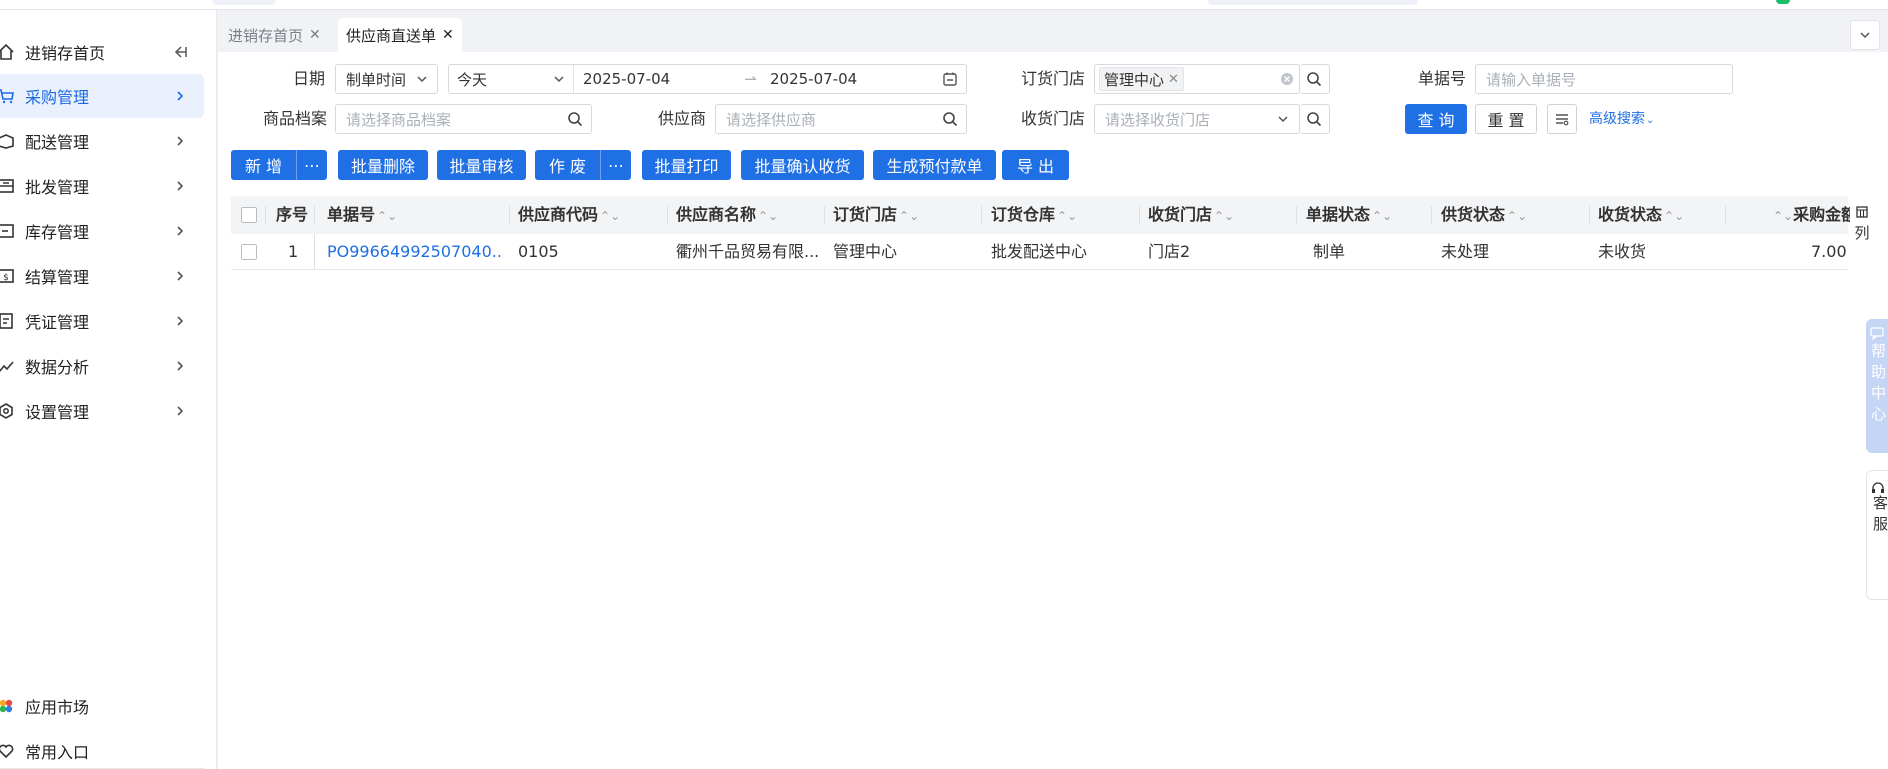 This screenshot has width=1888, height=769. I want to click on sidebar-item-voucher: 凭证管理, so click(102, 321).